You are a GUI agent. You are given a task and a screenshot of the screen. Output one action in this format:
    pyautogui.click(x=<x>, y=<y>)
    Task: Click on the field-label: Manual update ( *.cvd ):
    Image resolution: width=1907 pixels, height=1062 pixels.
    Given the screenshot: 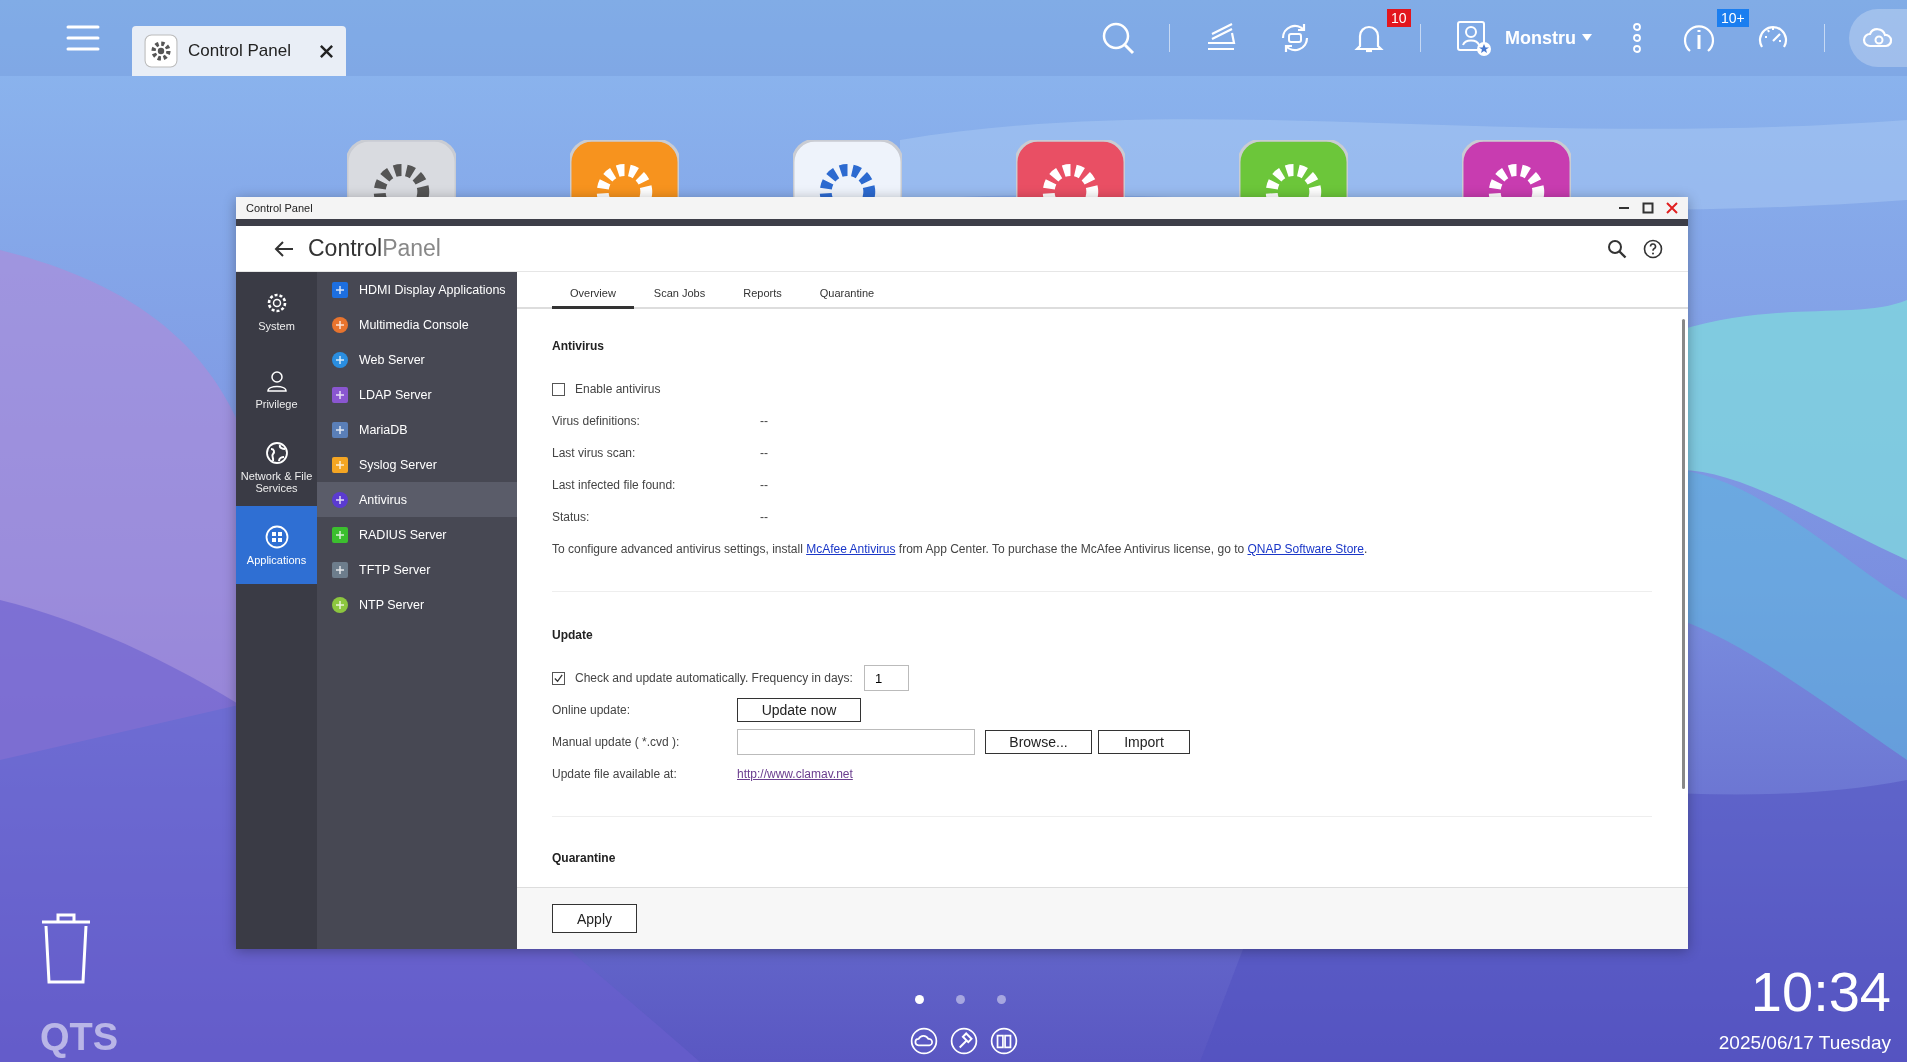 What is the action you would take?
    pyautogui.click(x=616, y=742)
    